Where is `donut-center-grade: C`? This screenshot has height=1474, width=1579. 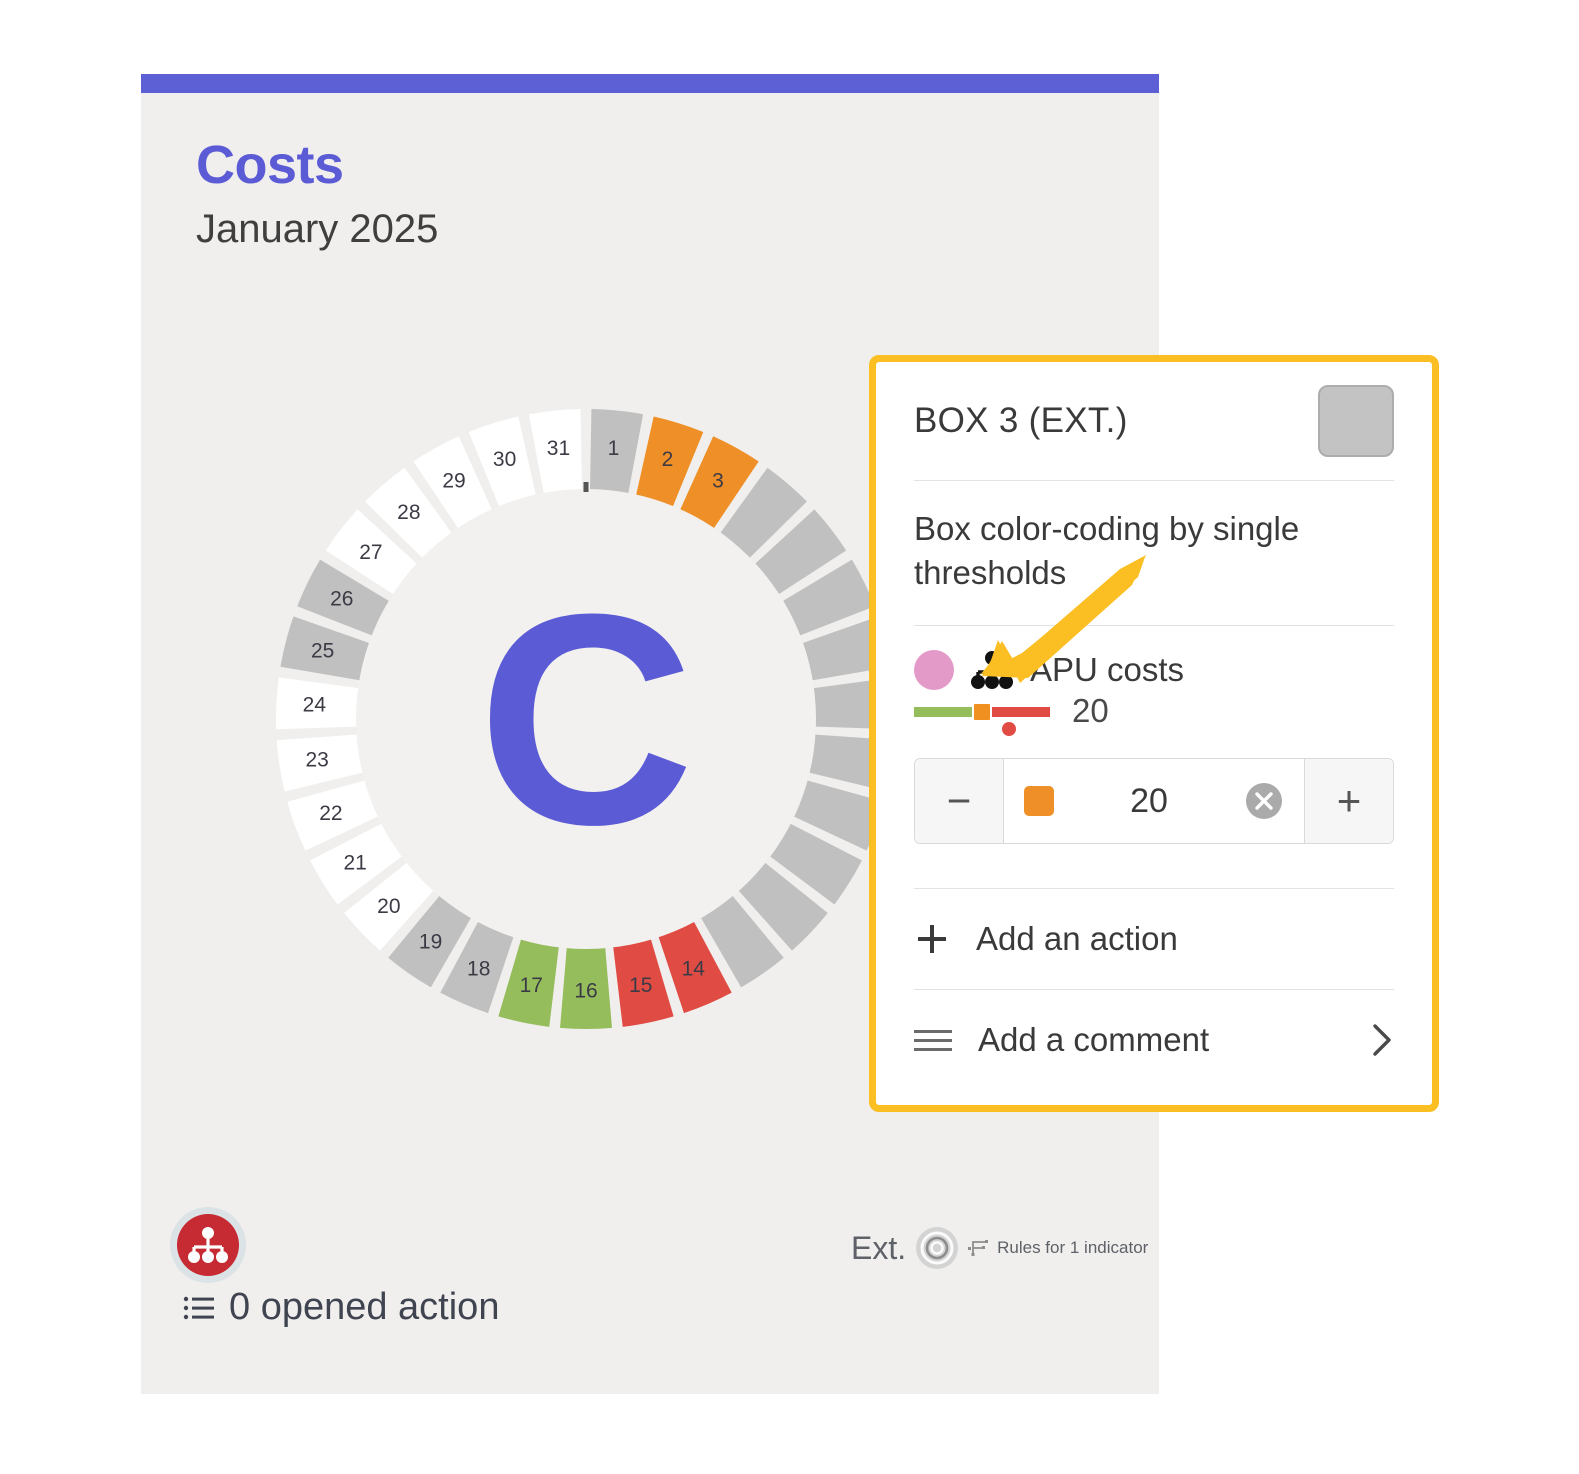
donut-center-grade: C is located at coordinates (586, 719).